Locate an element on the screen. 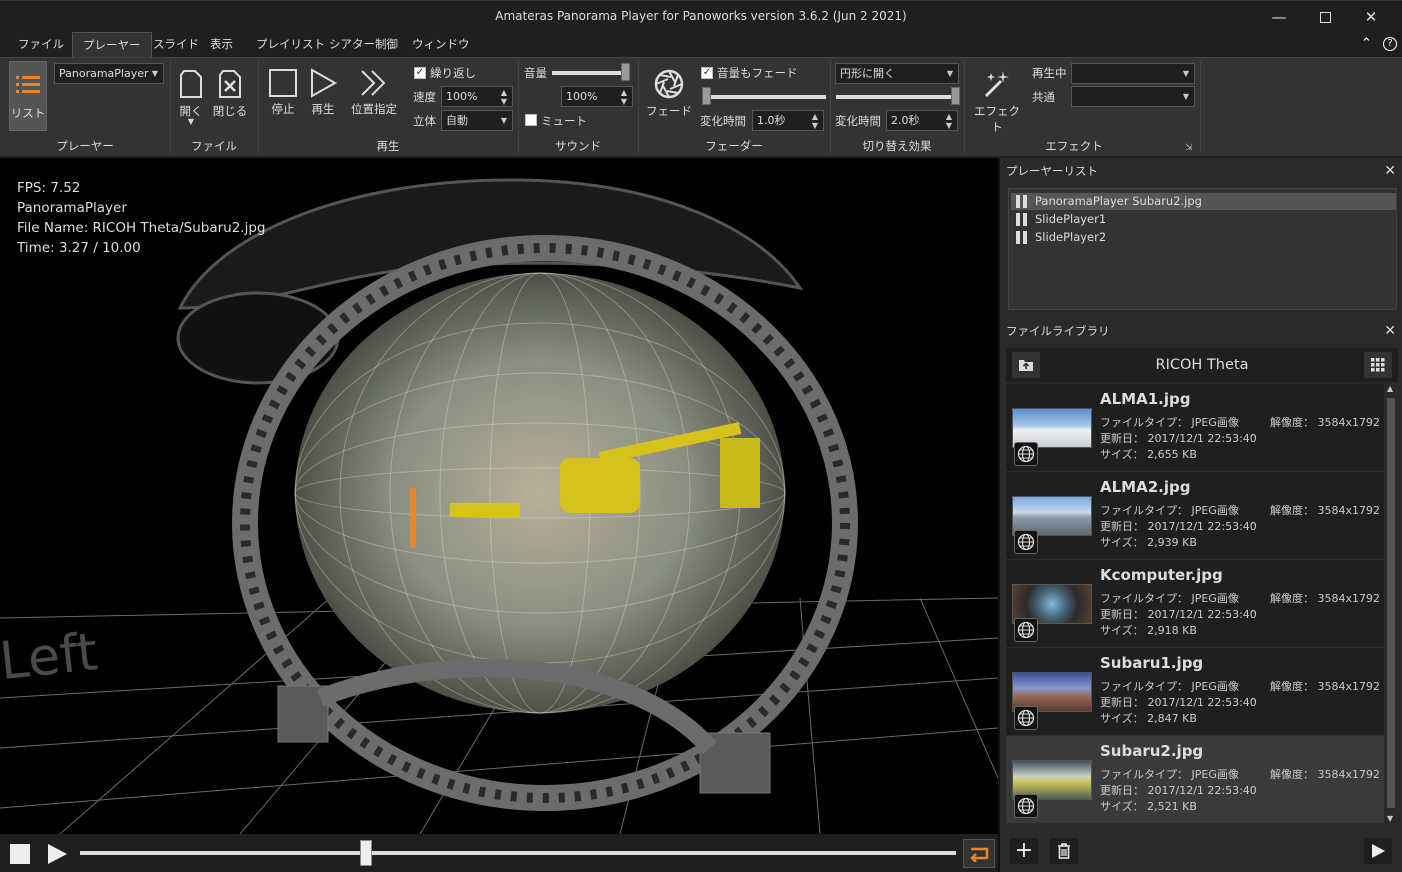  player-select: PanoramaPlayer ▼ is located at coordinates (109, 73).